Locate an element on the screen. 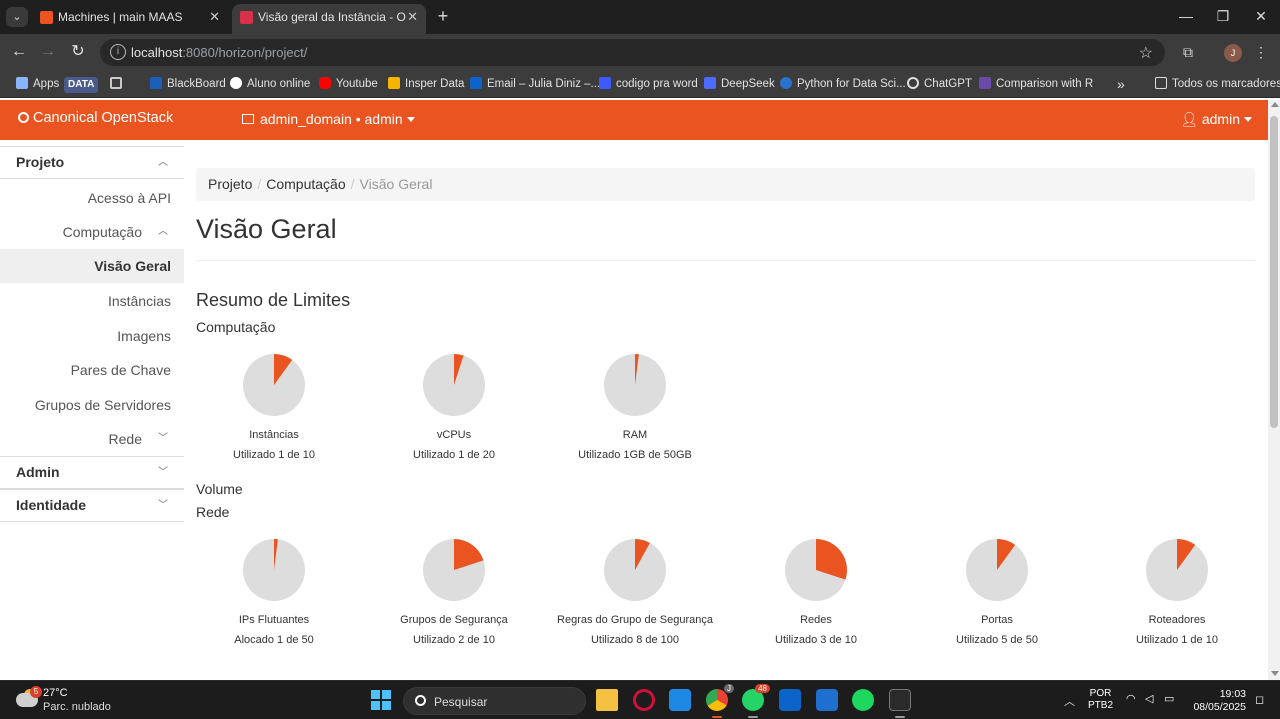  bookmark-blackboard: BlackBoard is located at coordinates (188, 84).